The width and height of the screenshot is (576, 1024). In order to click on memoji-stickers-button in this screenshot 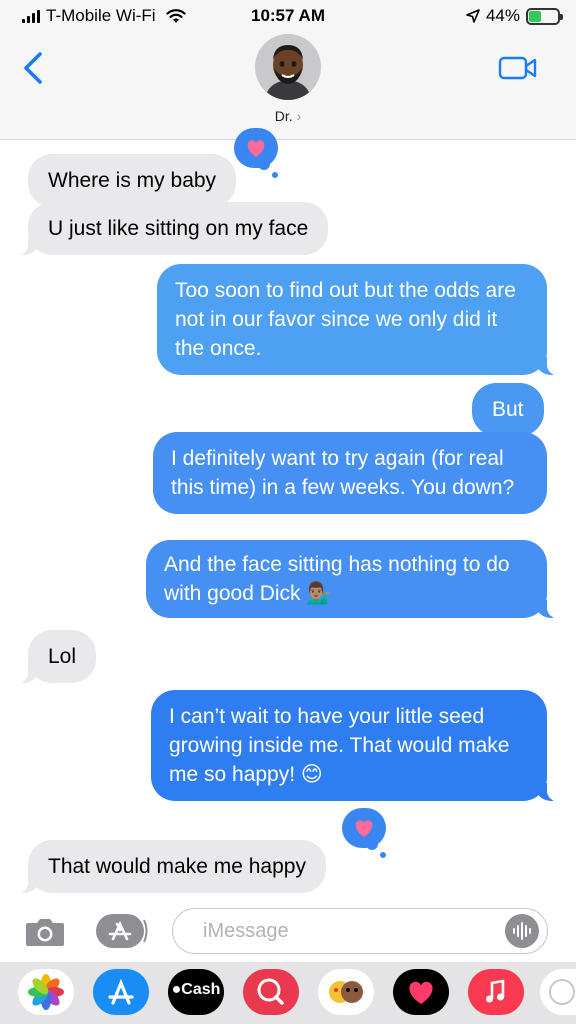, I will do `click(346, 992)`.